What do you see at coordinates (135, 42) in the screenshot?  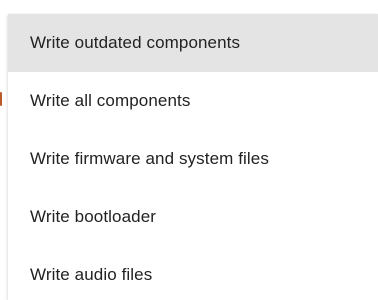 I see `menu-item-label: Write outdated components` at bounding box center [135, 42].